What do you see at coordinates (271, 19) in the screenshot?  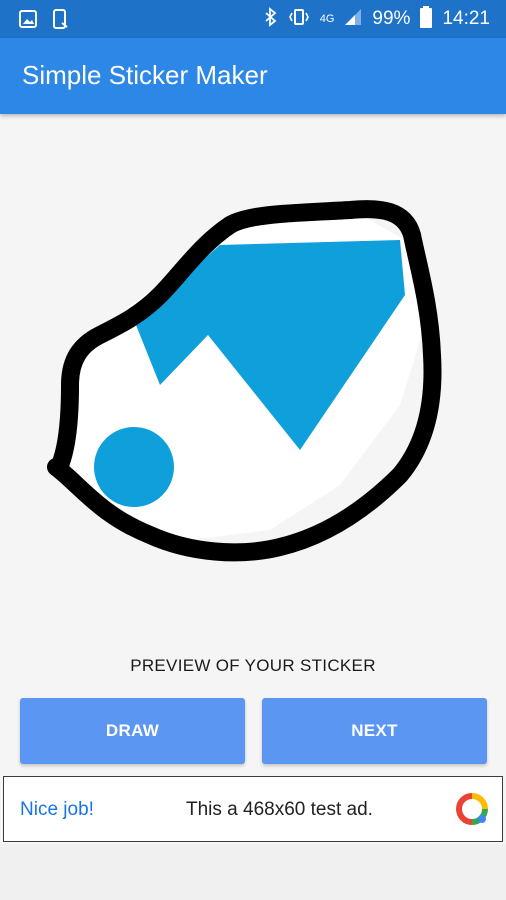 I see `bluetooth-icon` at bounding box center [271, 19].